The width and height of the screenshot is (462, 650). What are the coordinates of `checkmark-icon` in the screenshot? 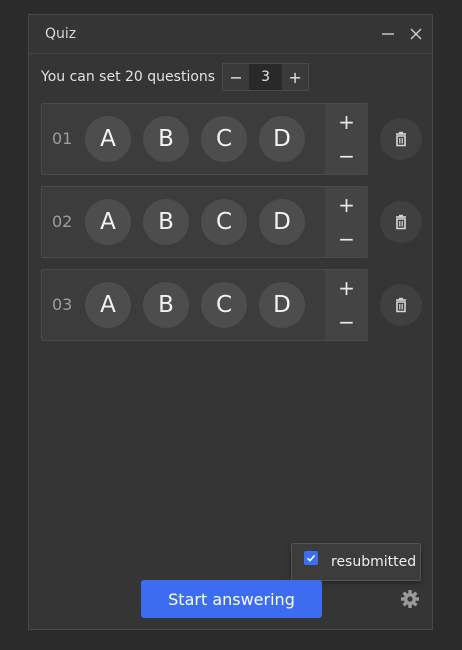 It's located at (311, 558).